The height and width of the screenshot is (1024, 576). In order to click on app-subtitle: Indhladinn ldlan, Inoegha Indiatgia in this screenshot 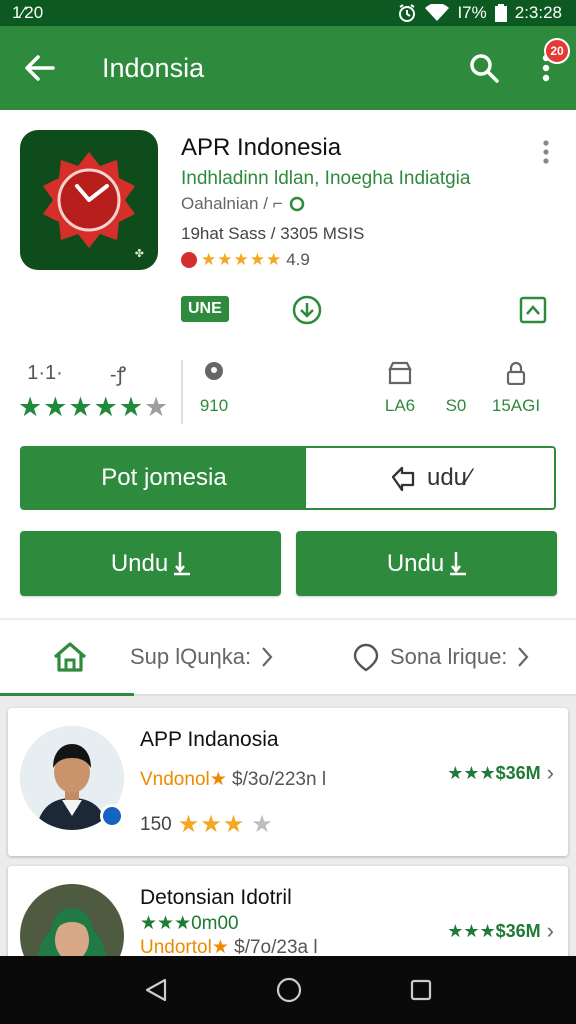, I will do `click(325, 179)`.